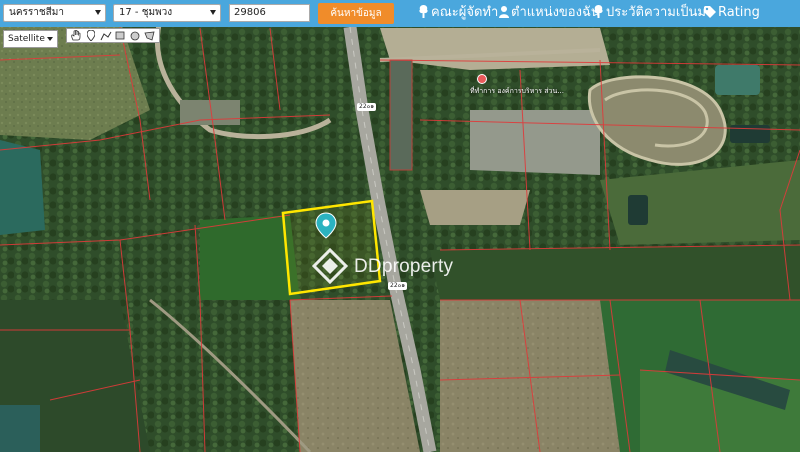 This screenshot has height=452, width=800. What do you see at coordinates (26, 39) in the screenshot?
I see `map-type-value: Satellite` at bounding box center [26, 39].